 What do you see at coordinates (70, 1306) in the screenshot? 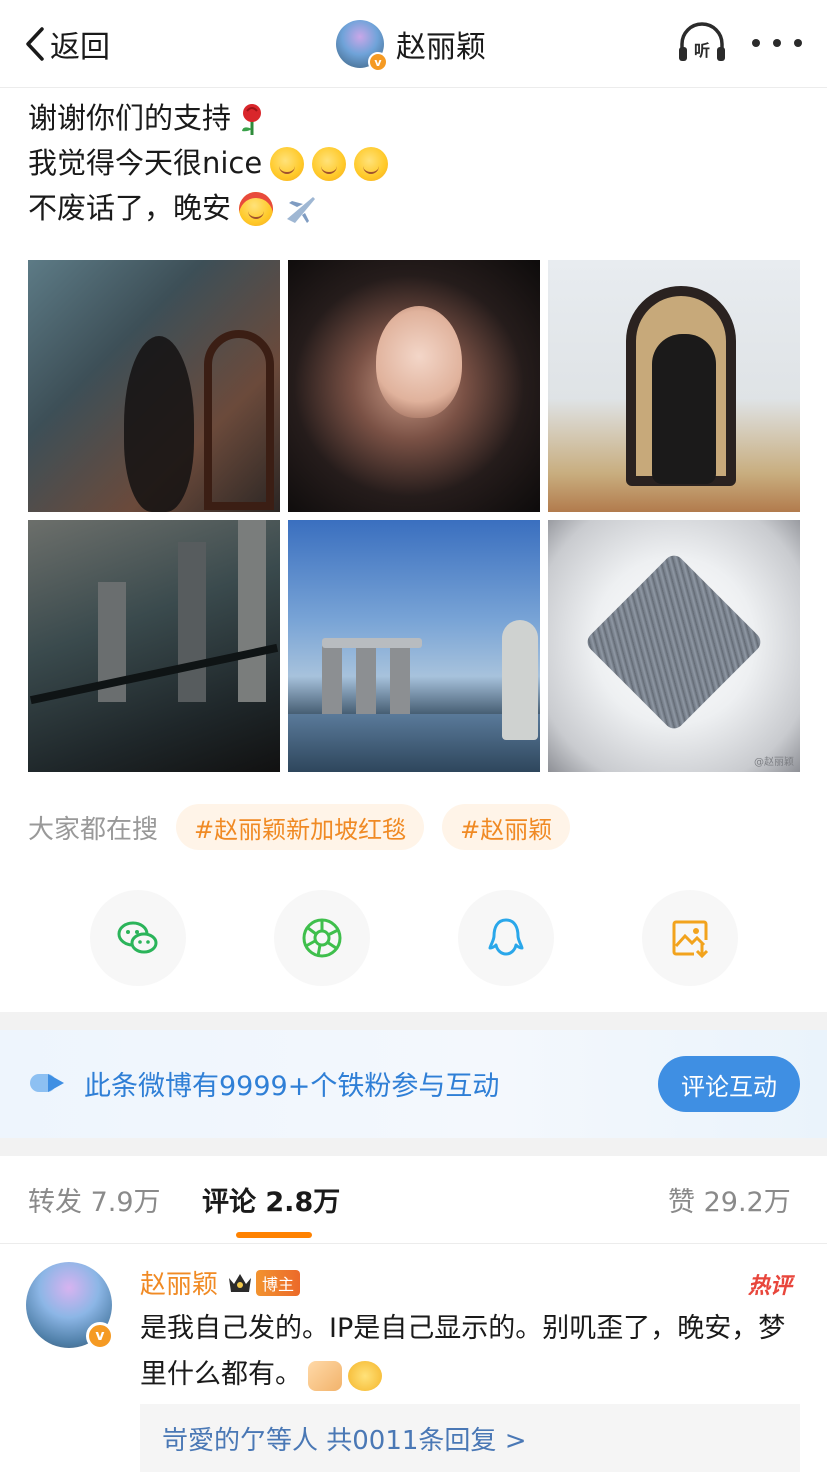
I see `commenter-avatar: v` at bounding box center [70, 1306].